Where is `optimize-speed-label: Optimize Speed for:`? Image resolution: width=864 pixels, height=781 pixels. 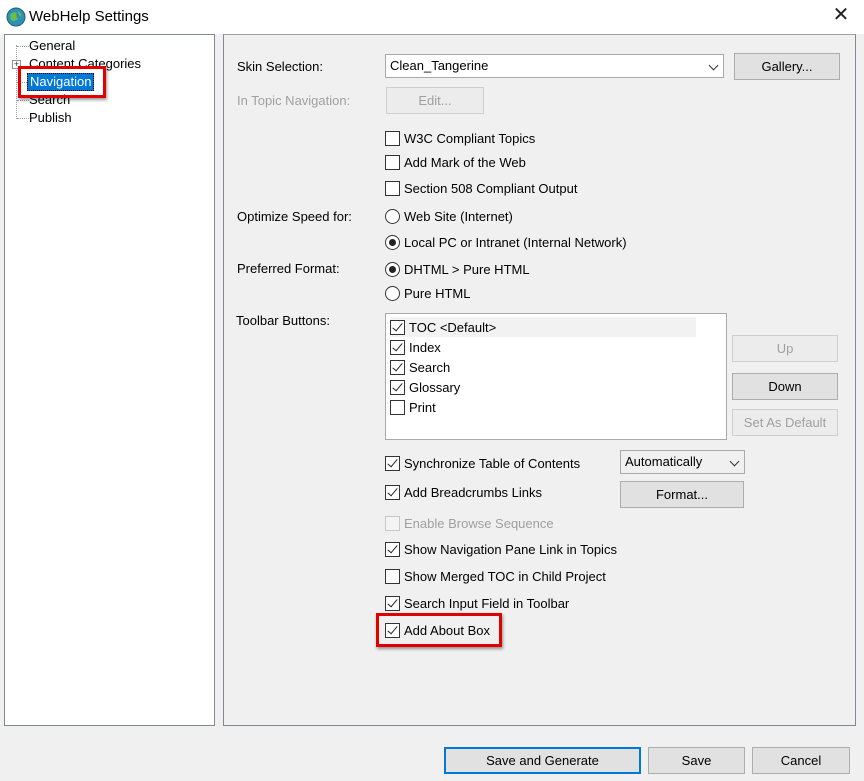 optimize-speed-label: Optimize Speed for: is located at coordinates (294, 216).